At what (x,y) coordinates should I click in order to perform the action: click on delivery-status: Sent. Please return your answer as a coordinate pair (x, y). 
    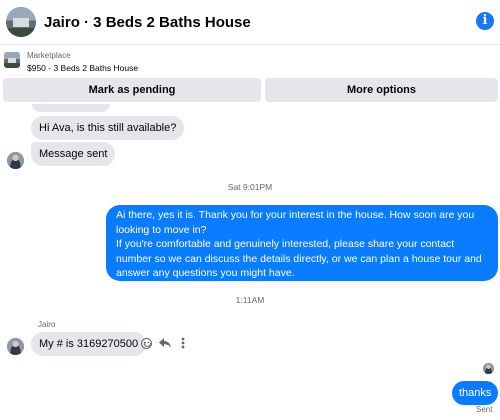
    Looking at the image, I should click on (484, 409).